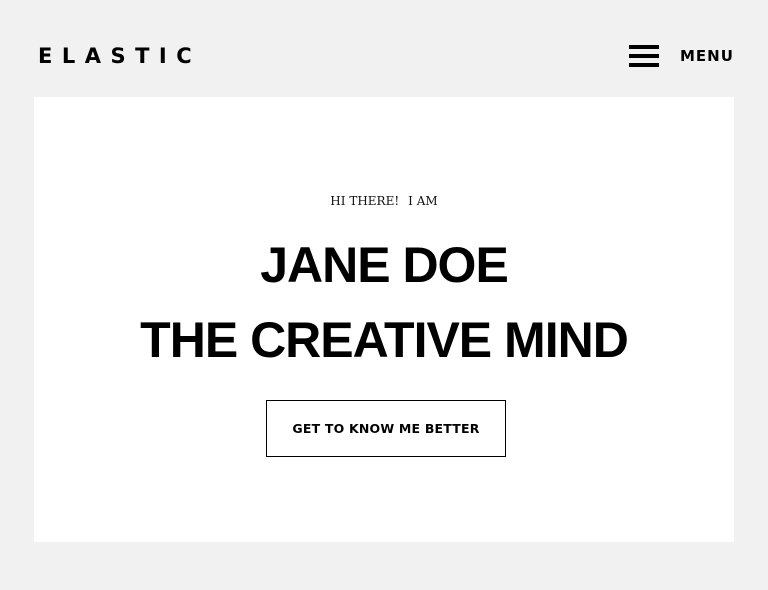 The width and height of the screenshot is (768, 590). Describe the element at coordinates (384, 265) in the screenshot. I see `hero-name: JANE DOE` at that location.